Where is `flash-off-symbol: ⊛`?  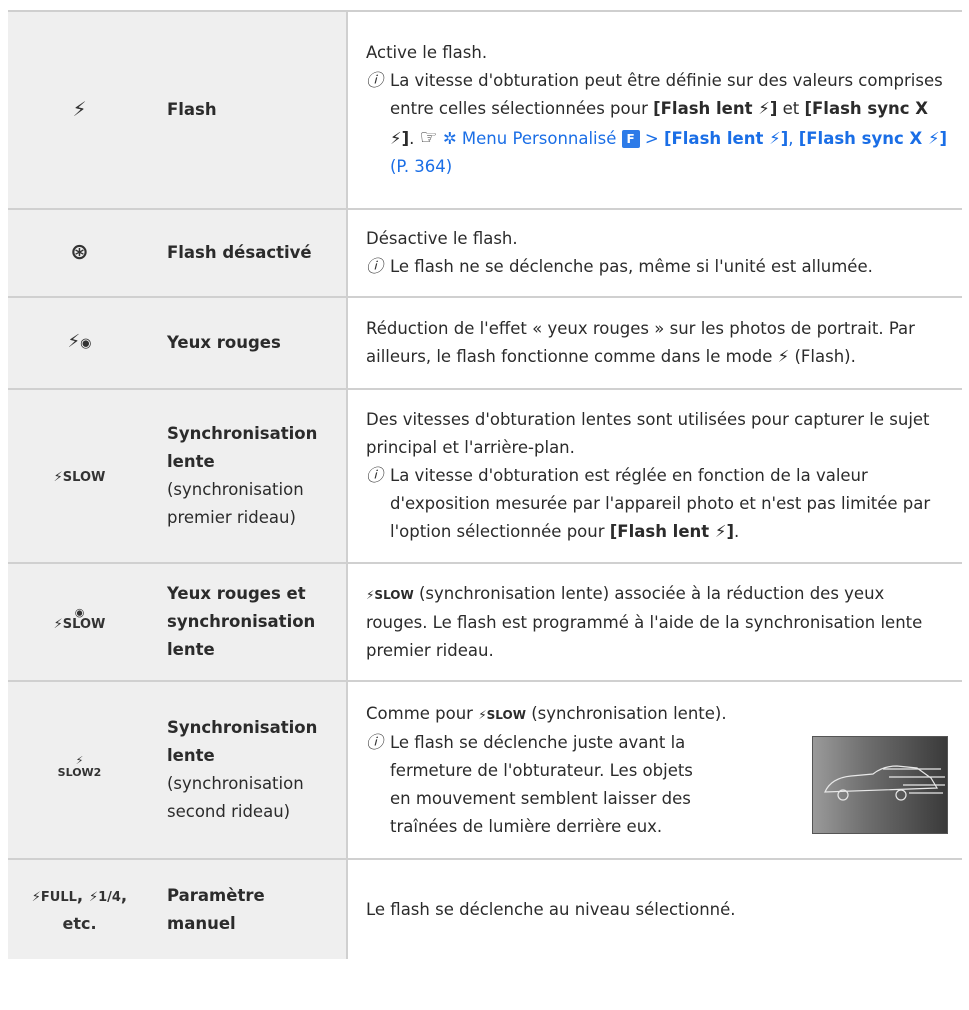 flash-off-symbol: ⊛ is located at coordinates (79, 253).